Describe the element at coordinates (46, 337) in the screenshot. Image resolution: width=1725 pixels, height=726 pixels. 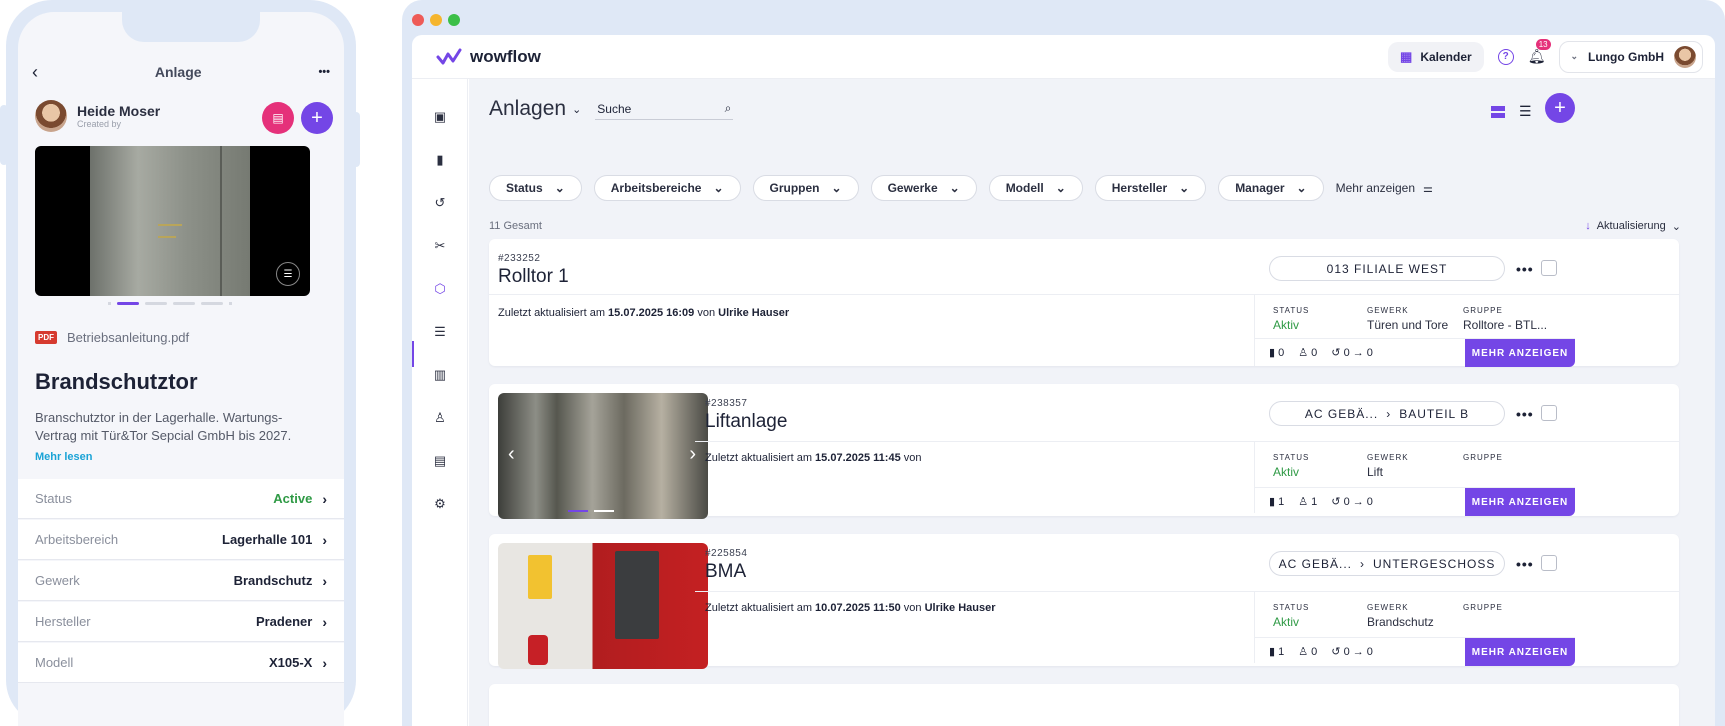
I see `pdf-icon: PDF` at that location.